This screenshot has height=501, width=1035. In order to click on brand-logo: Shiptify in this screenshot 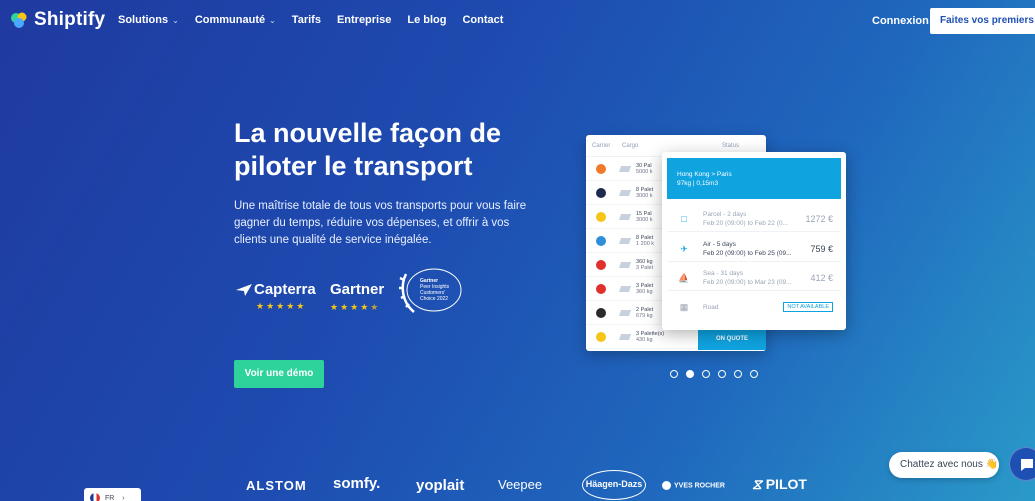, I will do `click(57, 20)`.